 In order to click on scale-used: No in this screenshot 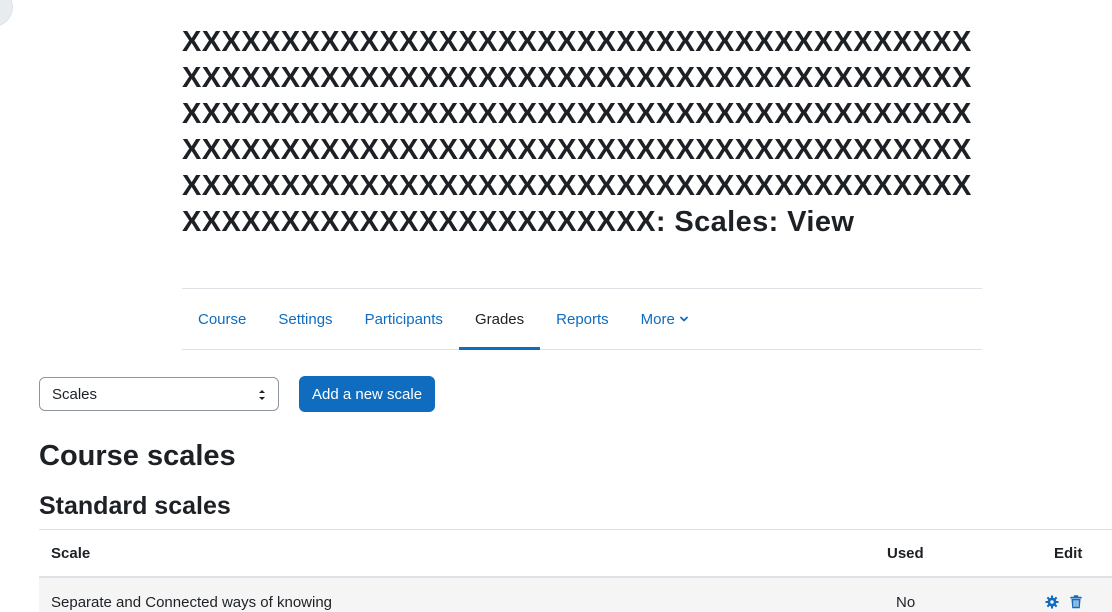, I will do `click(906, 602)`.